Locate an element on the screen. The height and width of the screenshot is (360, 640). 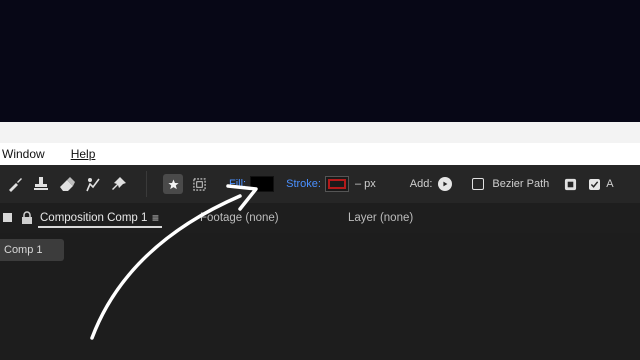
titlebar-strip is located at coordinates (320, 132).